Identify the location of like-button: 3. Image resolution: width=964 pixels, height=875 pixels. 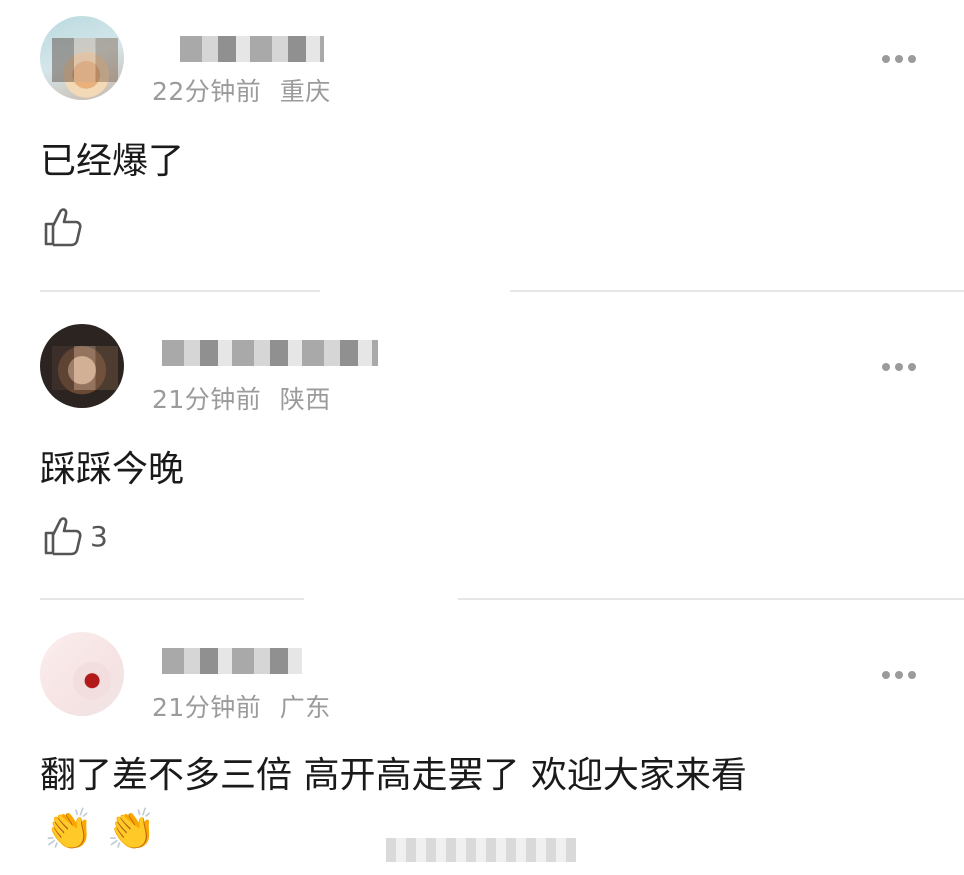
(75, 536).